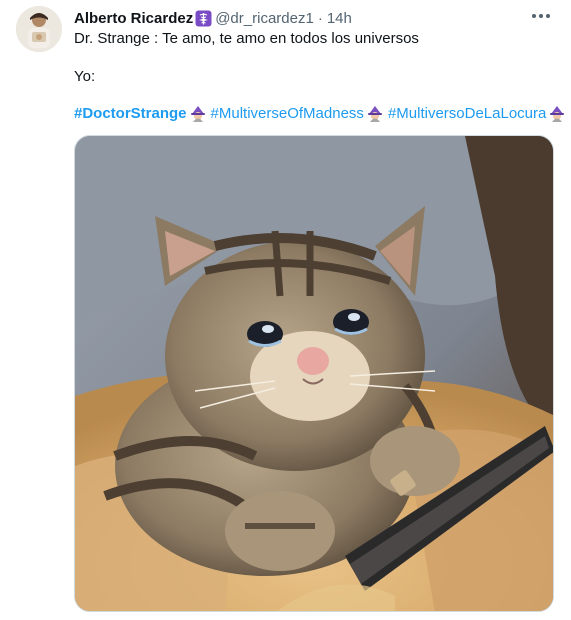 This screenshot has height=620, width=571. Describe the element at coordinates (264, 18) in the screenshot. I see `author-handle: @dr_ricardez1` at that location.